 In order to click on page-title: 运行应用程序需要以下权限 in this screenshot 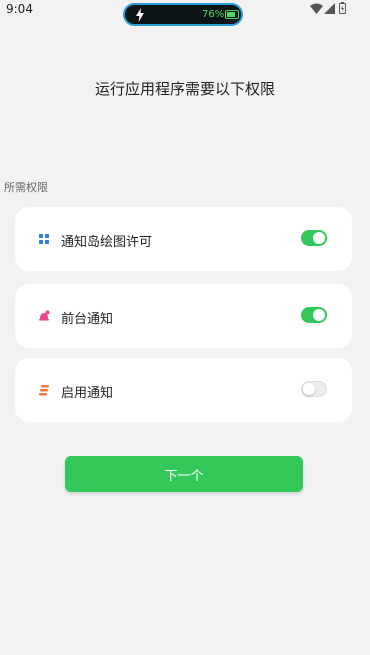, I will do `click(184, 89)`.